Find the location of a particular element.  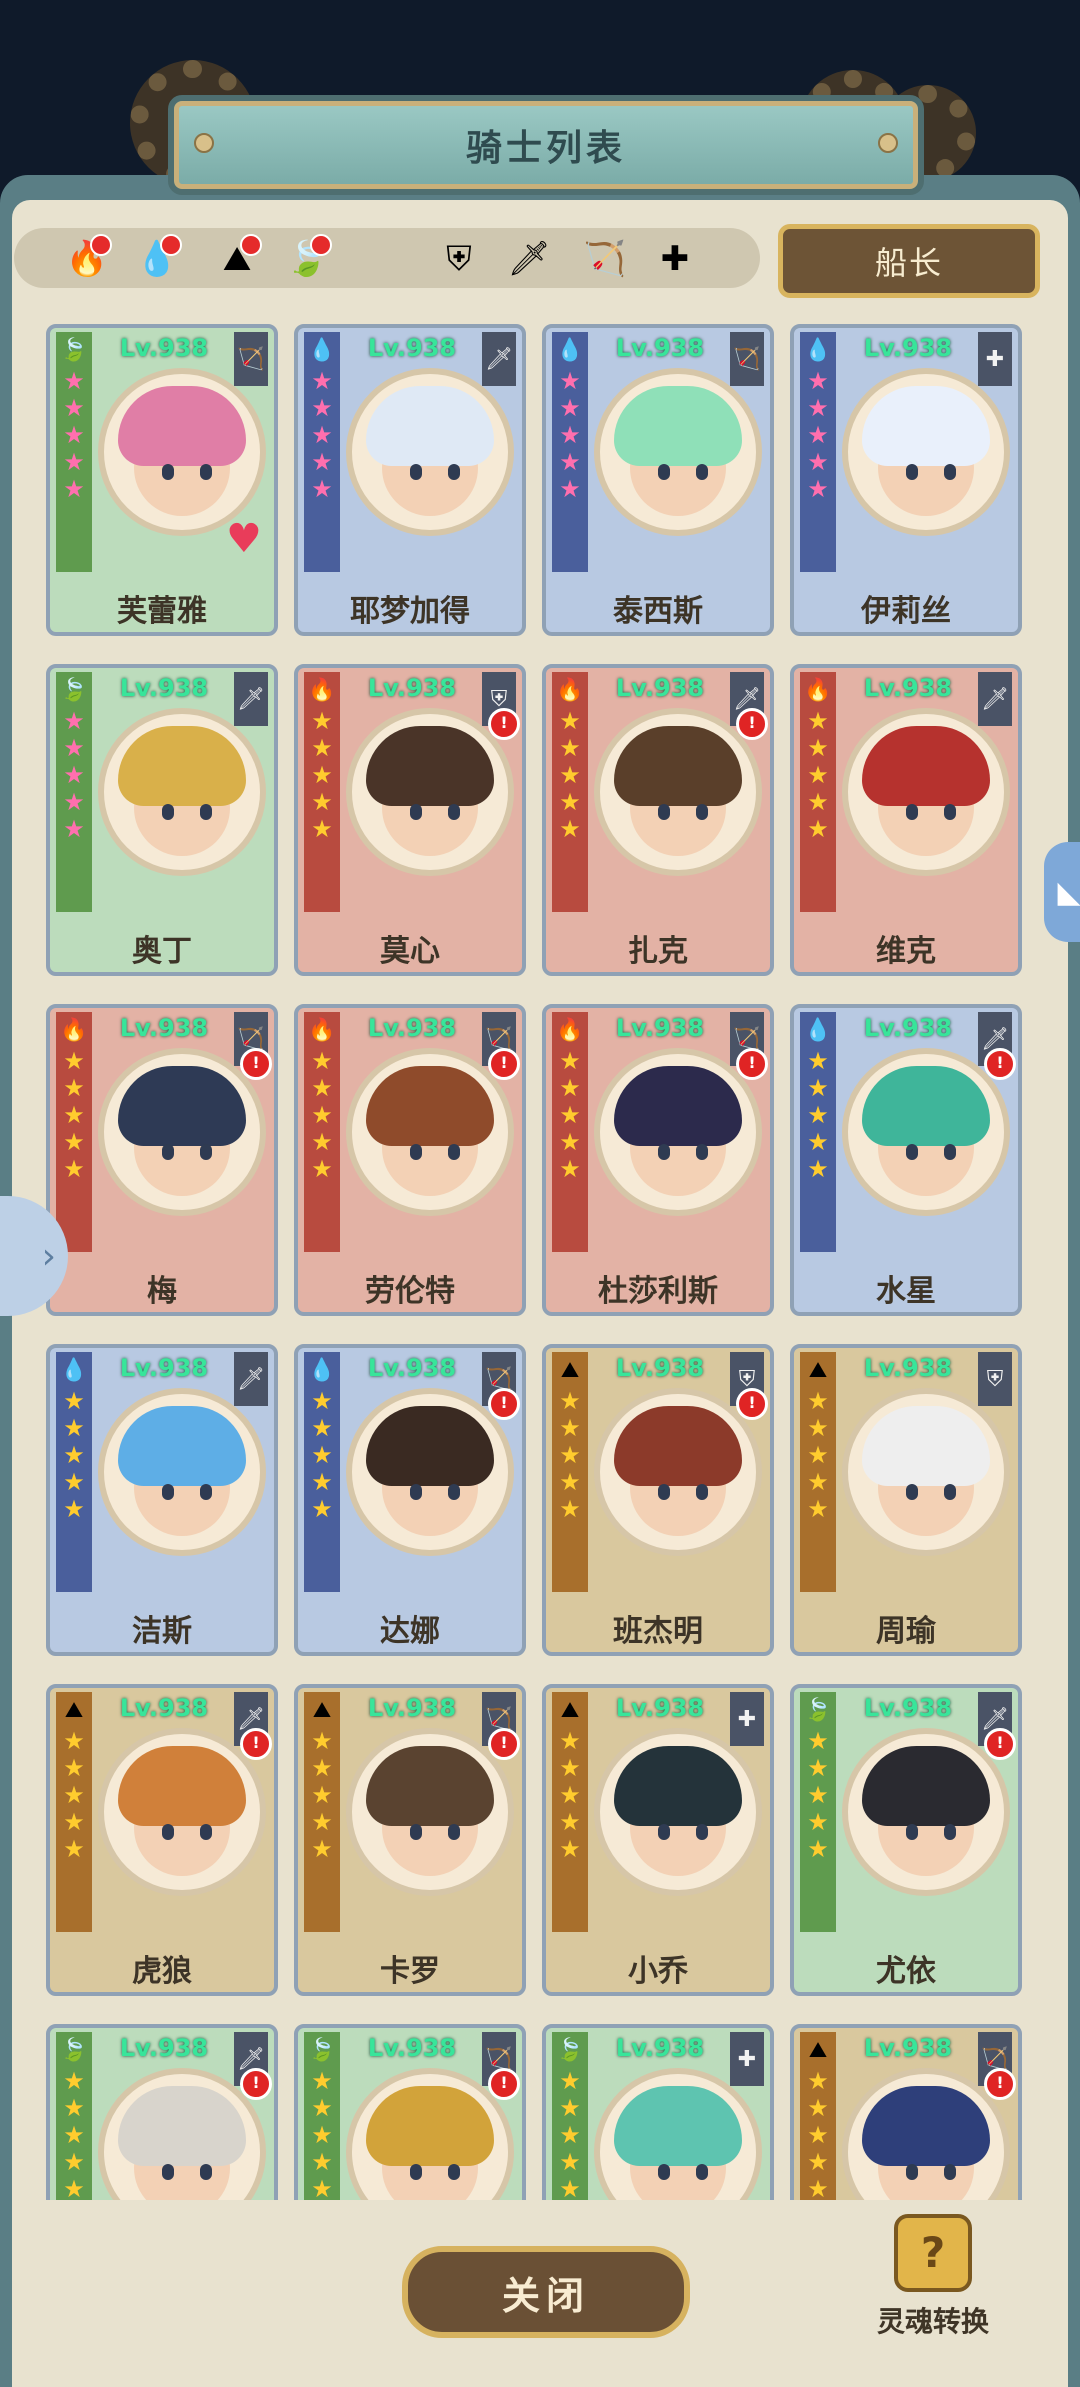

knight-card: 💧 ★ ★ ★ ★ ★ 🗡 Lv.938 耶梦加得 is located at coordinates (410, 480).